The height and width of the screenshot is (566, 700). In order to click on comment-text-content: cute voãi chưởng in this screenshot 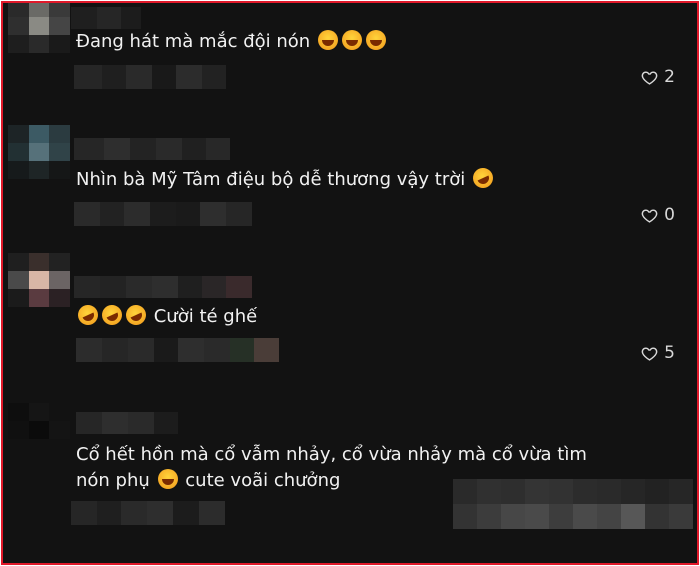, I will do `click(263, 480)`.